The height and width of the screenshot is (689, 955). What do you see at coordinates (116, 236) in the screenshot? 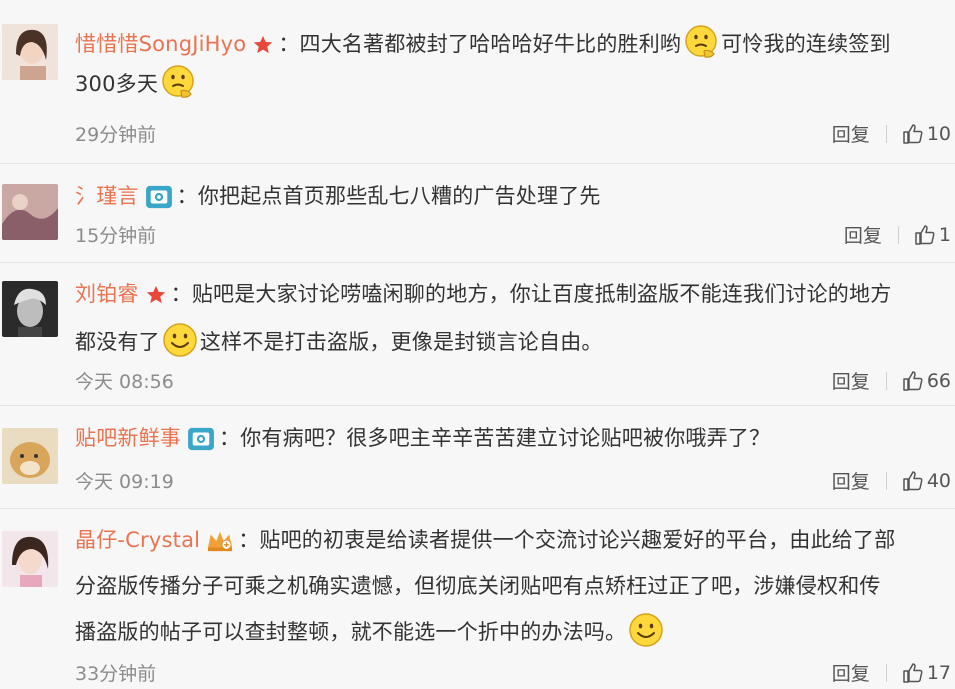
I see `comment-time: 15分钟前` at bounding box center [116, 236].